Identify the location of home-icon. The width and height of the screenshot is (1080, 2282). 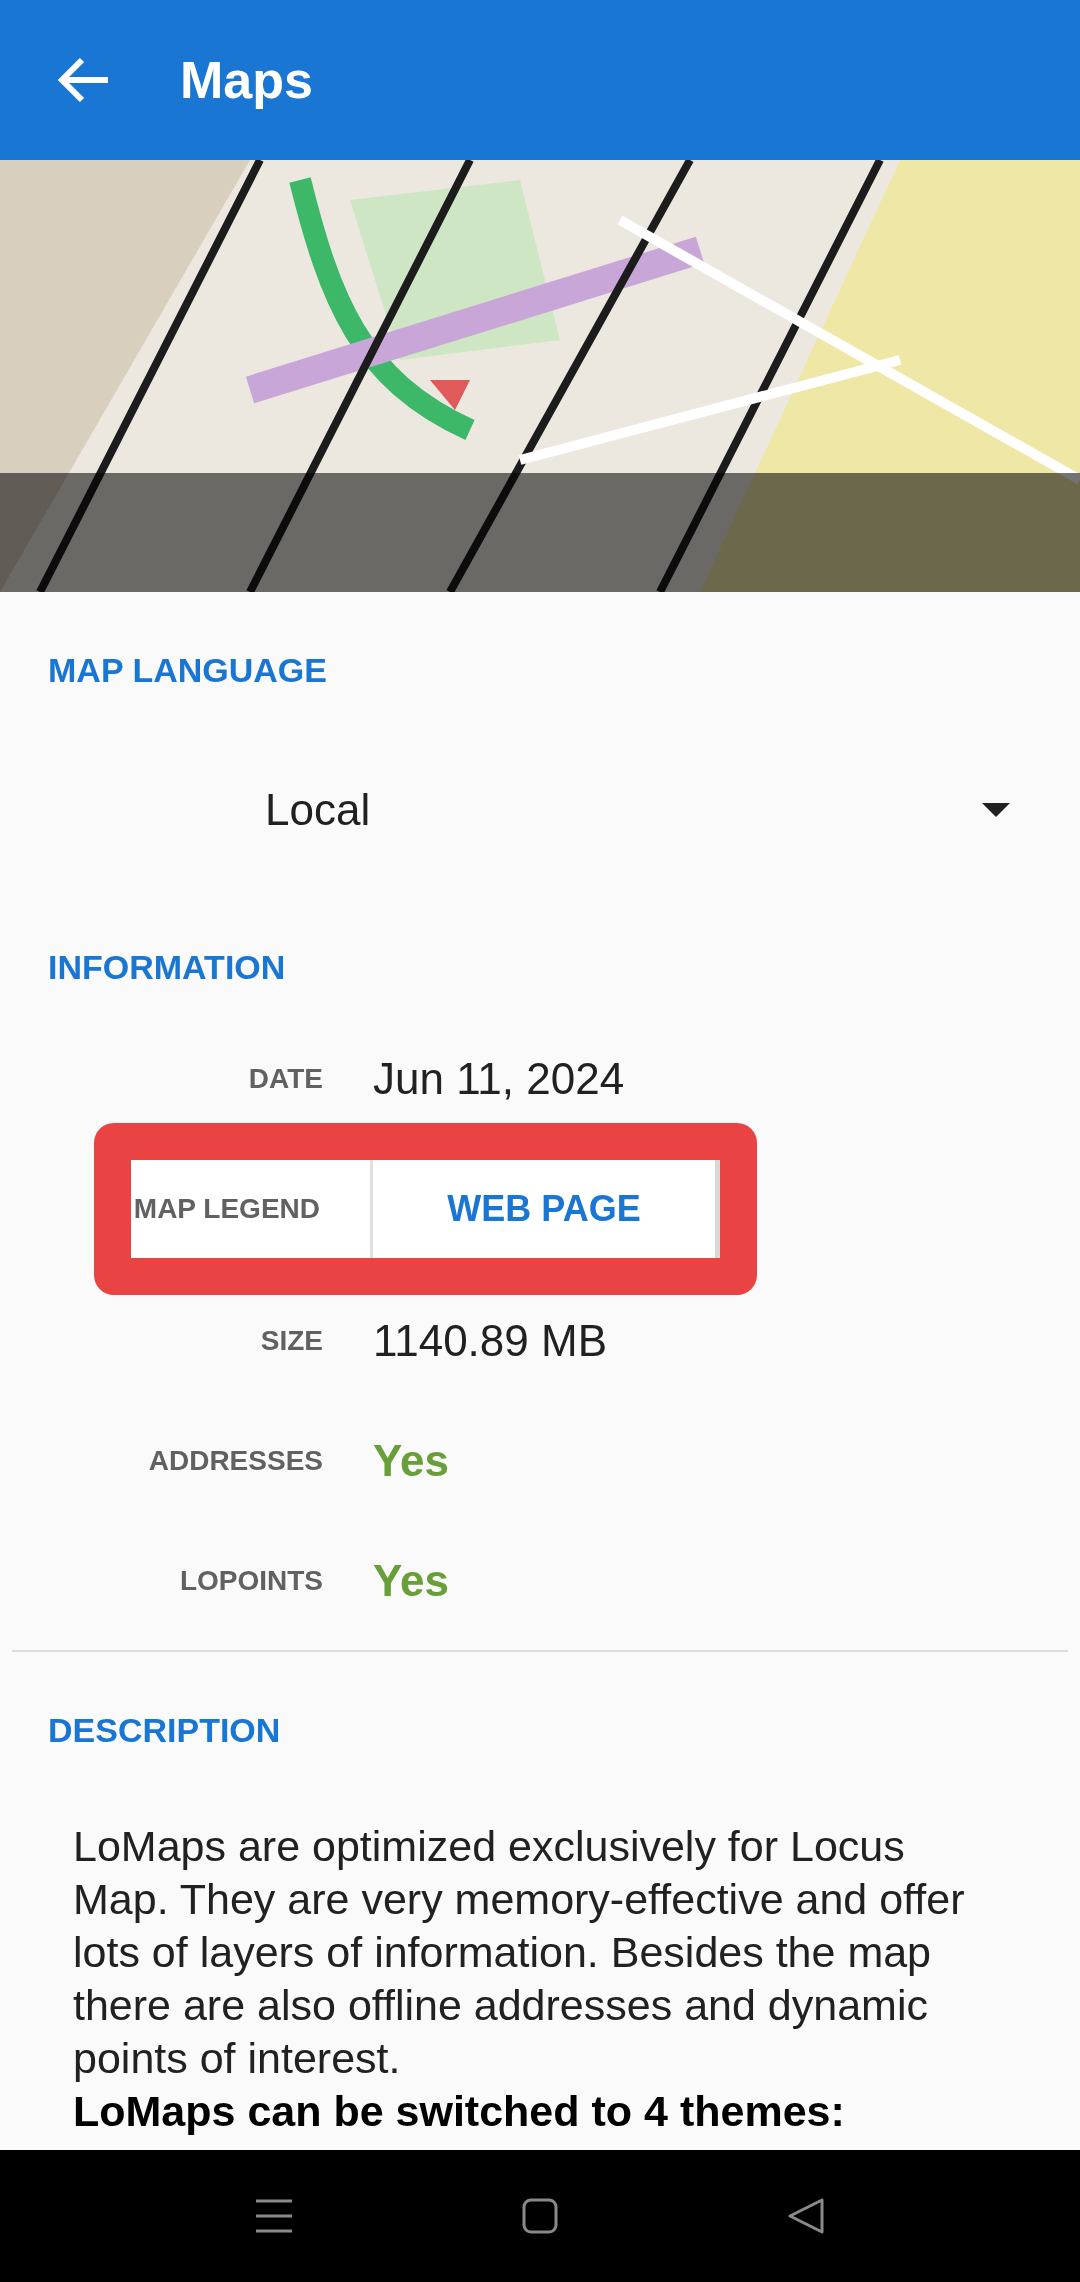
(540, 2216).